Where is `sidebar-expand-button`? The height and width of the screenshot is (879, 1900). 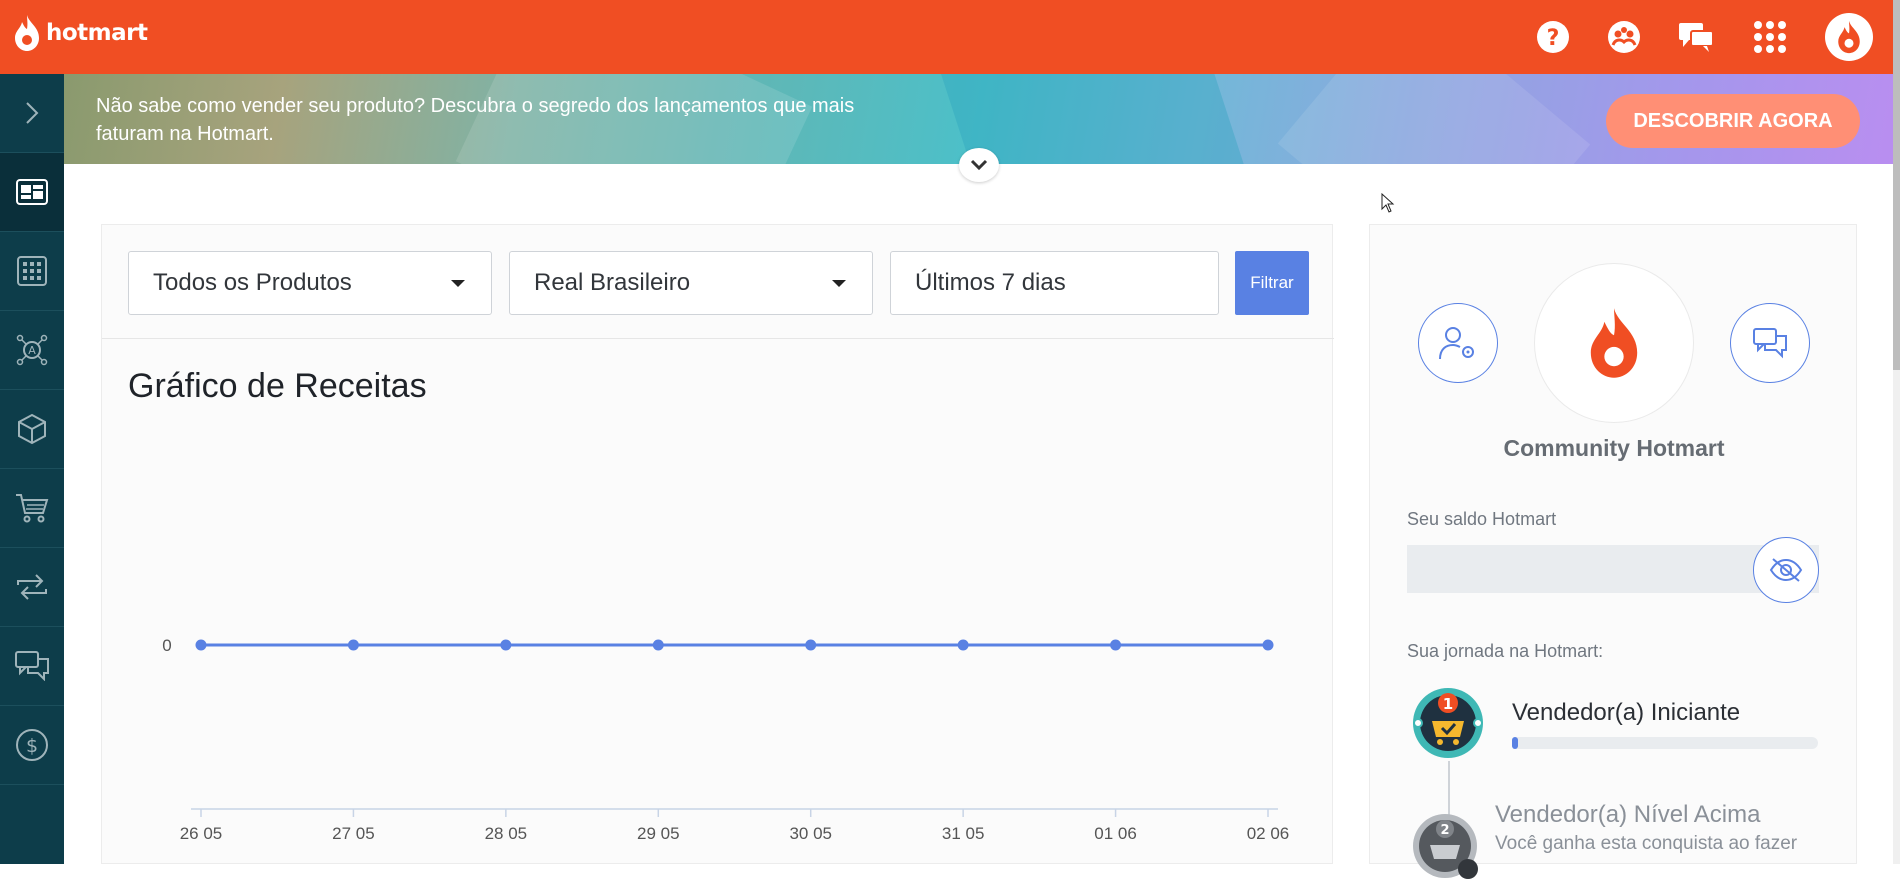 sidebar-expand-button is located at coordinates (32, 113).